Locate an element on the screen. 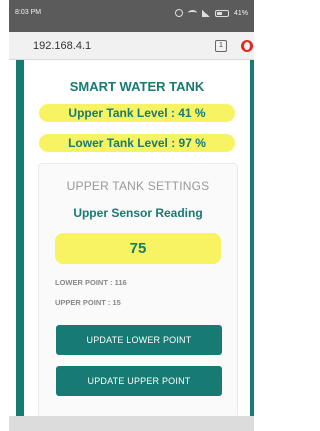 The height and width of the screenshot is (431, 320). sensor-reading-value: 75 is located at coordinates (138, 248).